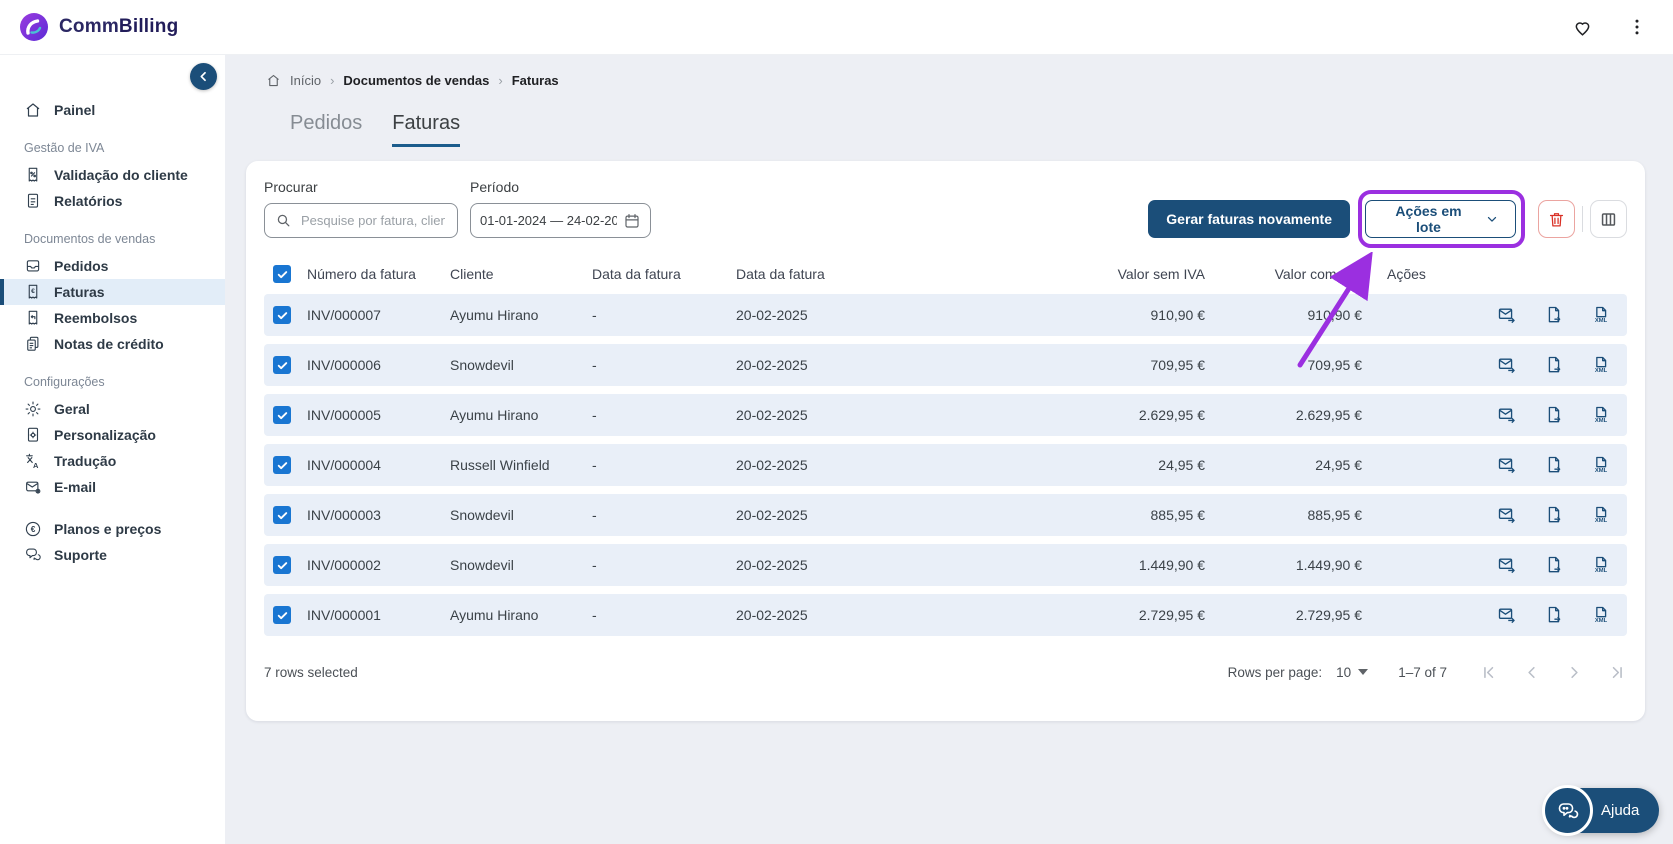 The width and height of the screenshot is (1673, 844). What do you see at coordinates (1440, 219) in the screenshot?
I see `batch-actions-button: Ações em lote` at bounding box center [1440, 219].